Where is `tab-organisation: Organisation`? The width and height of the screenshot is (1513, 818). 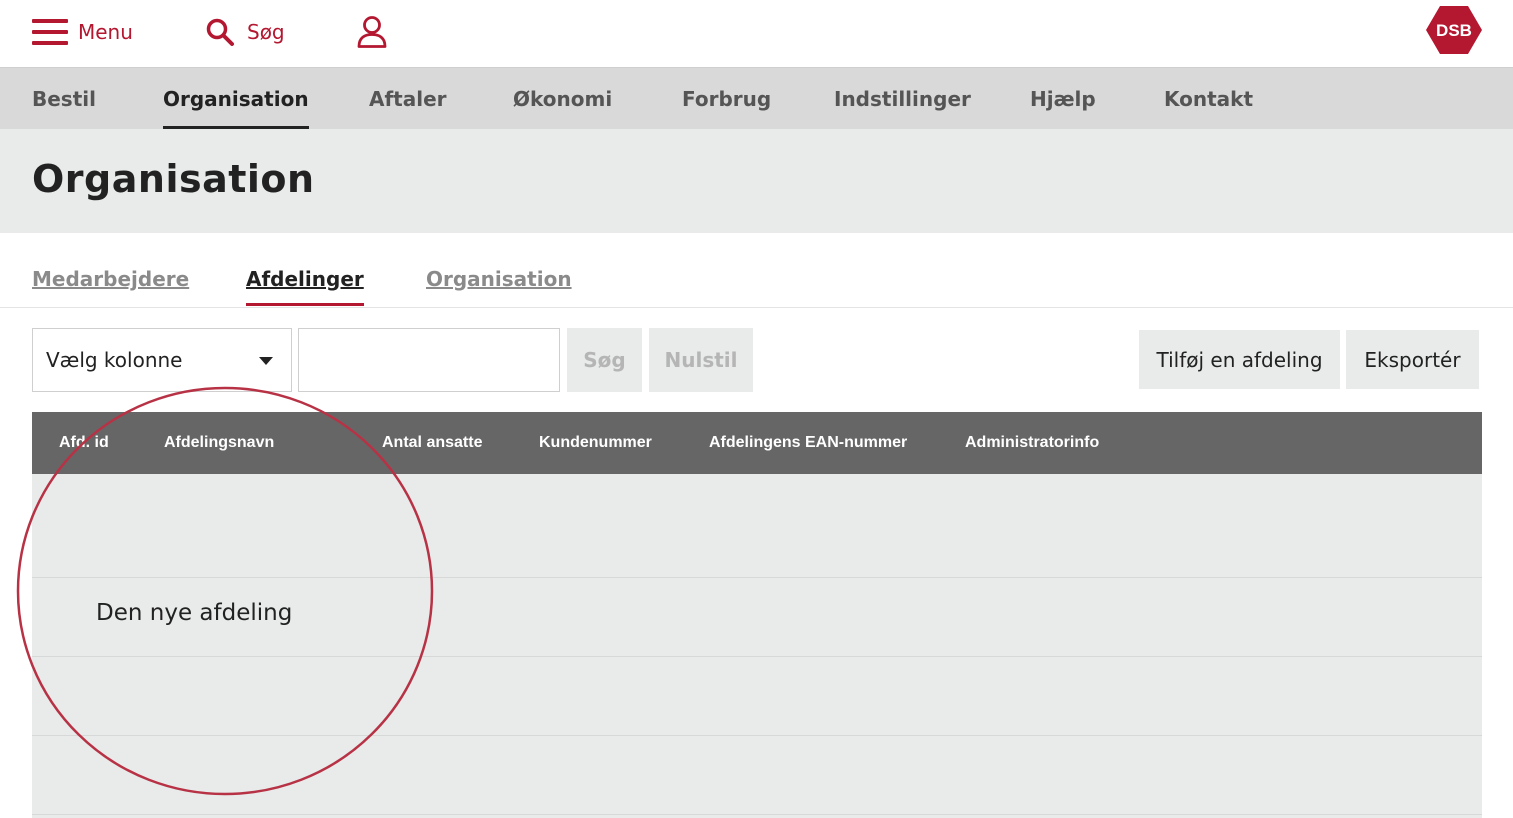
tab-organisation: Organisation is located at coordinates (499, 279).